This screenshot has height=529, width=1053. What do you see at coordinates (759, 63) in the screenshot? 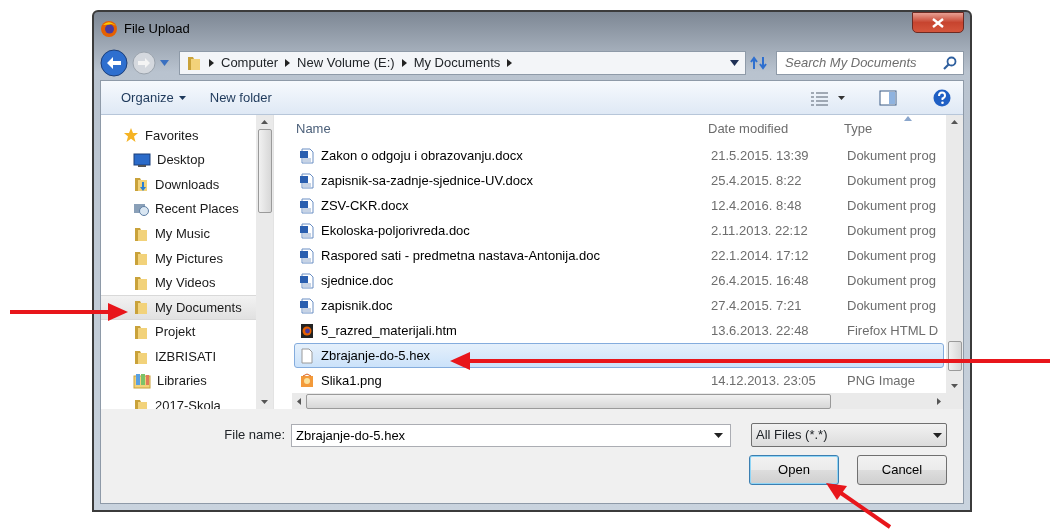
I see `refresh-icon` at bounding box center [759, 63].